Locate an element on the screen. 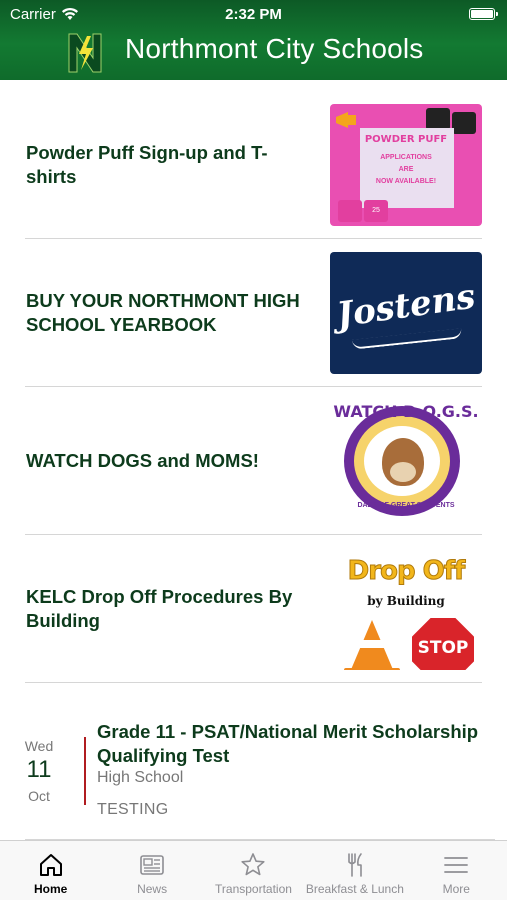 This screenshot has width=507, height=900. news-item-thumbnail: Jostens is located at coordinates (406, 313).